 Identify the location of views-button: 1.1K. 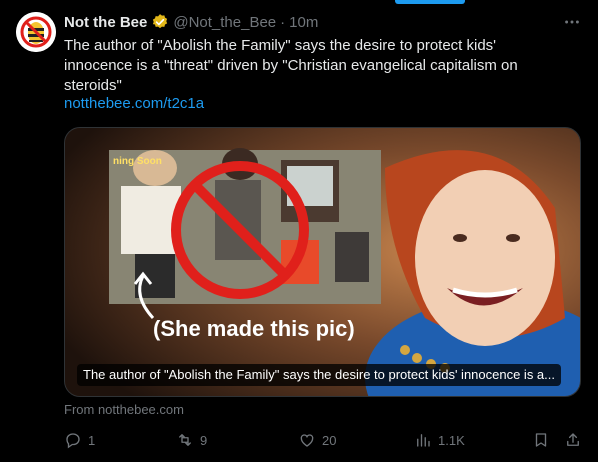
(439, 440).